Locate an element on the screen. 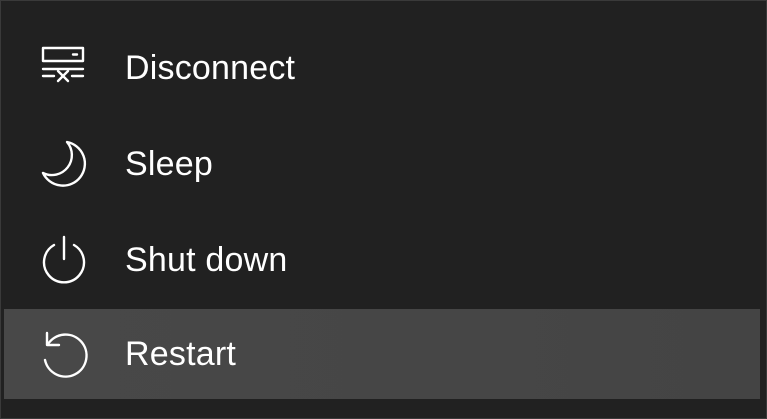  menu-item-label: Sleep is located at coordinates (169, 163).